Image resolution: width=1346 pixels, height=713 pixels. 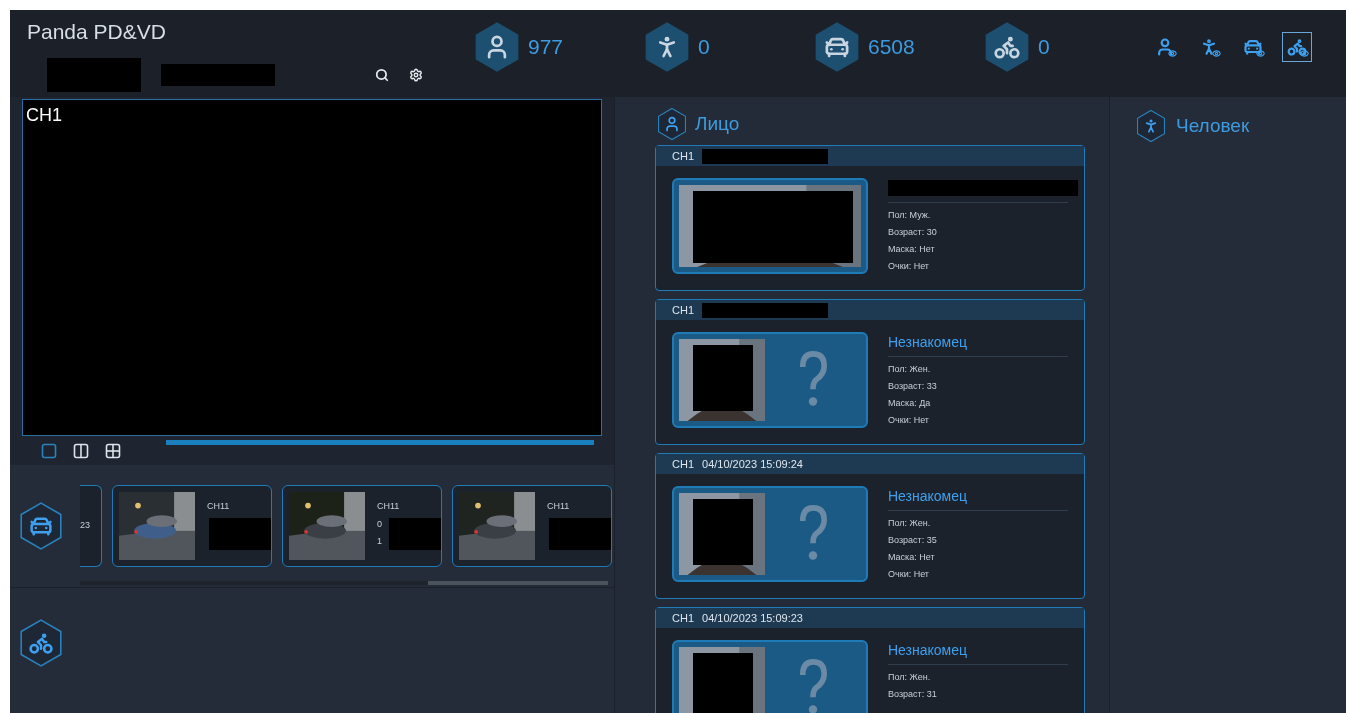 I want to click on face-card: CH1 04/10/2023 15:09:24 Незнакомец Пол: Жен. Возраст: 35 Маска: Нет Очки: Нет, so click(x=870, y=526).